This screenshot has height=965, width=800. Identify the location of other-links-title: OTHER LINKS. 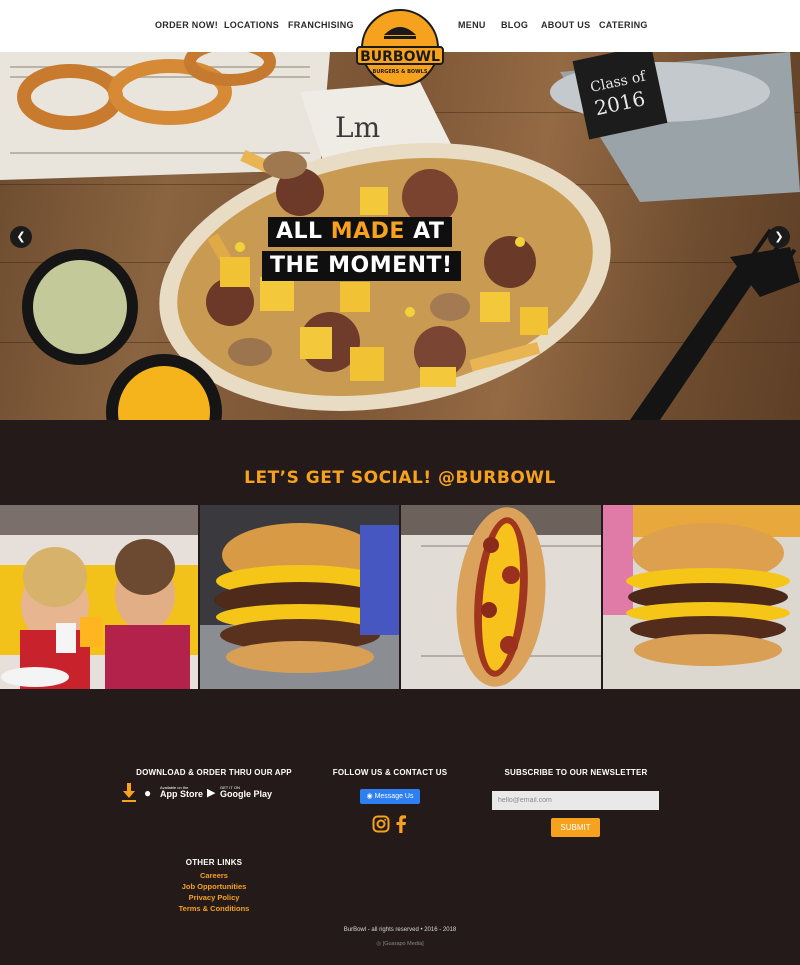
(214, 862).